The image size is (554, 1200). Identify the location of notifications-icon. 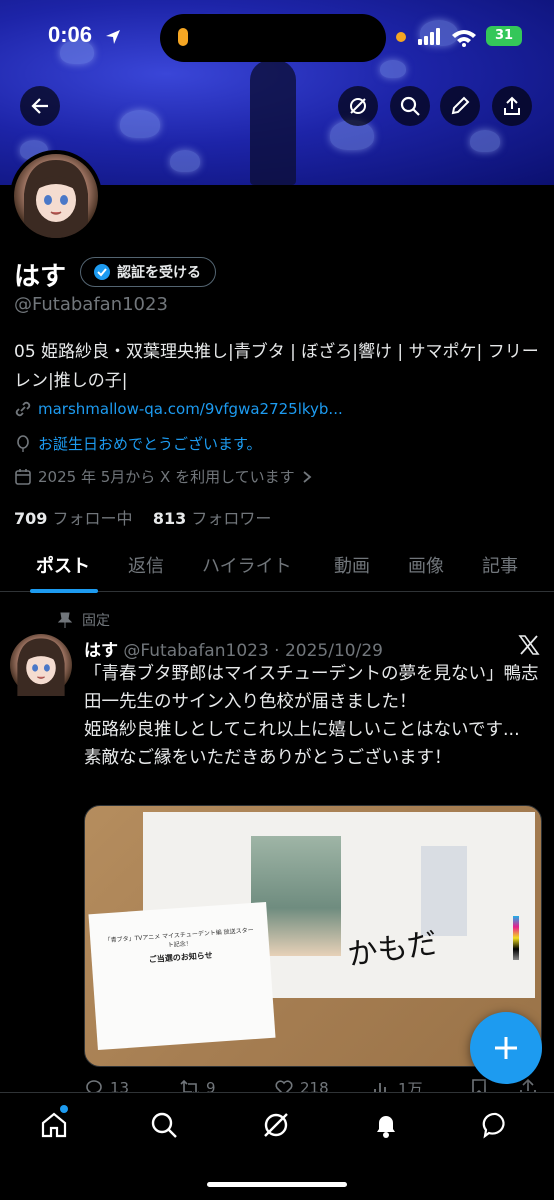
(386, 1127).